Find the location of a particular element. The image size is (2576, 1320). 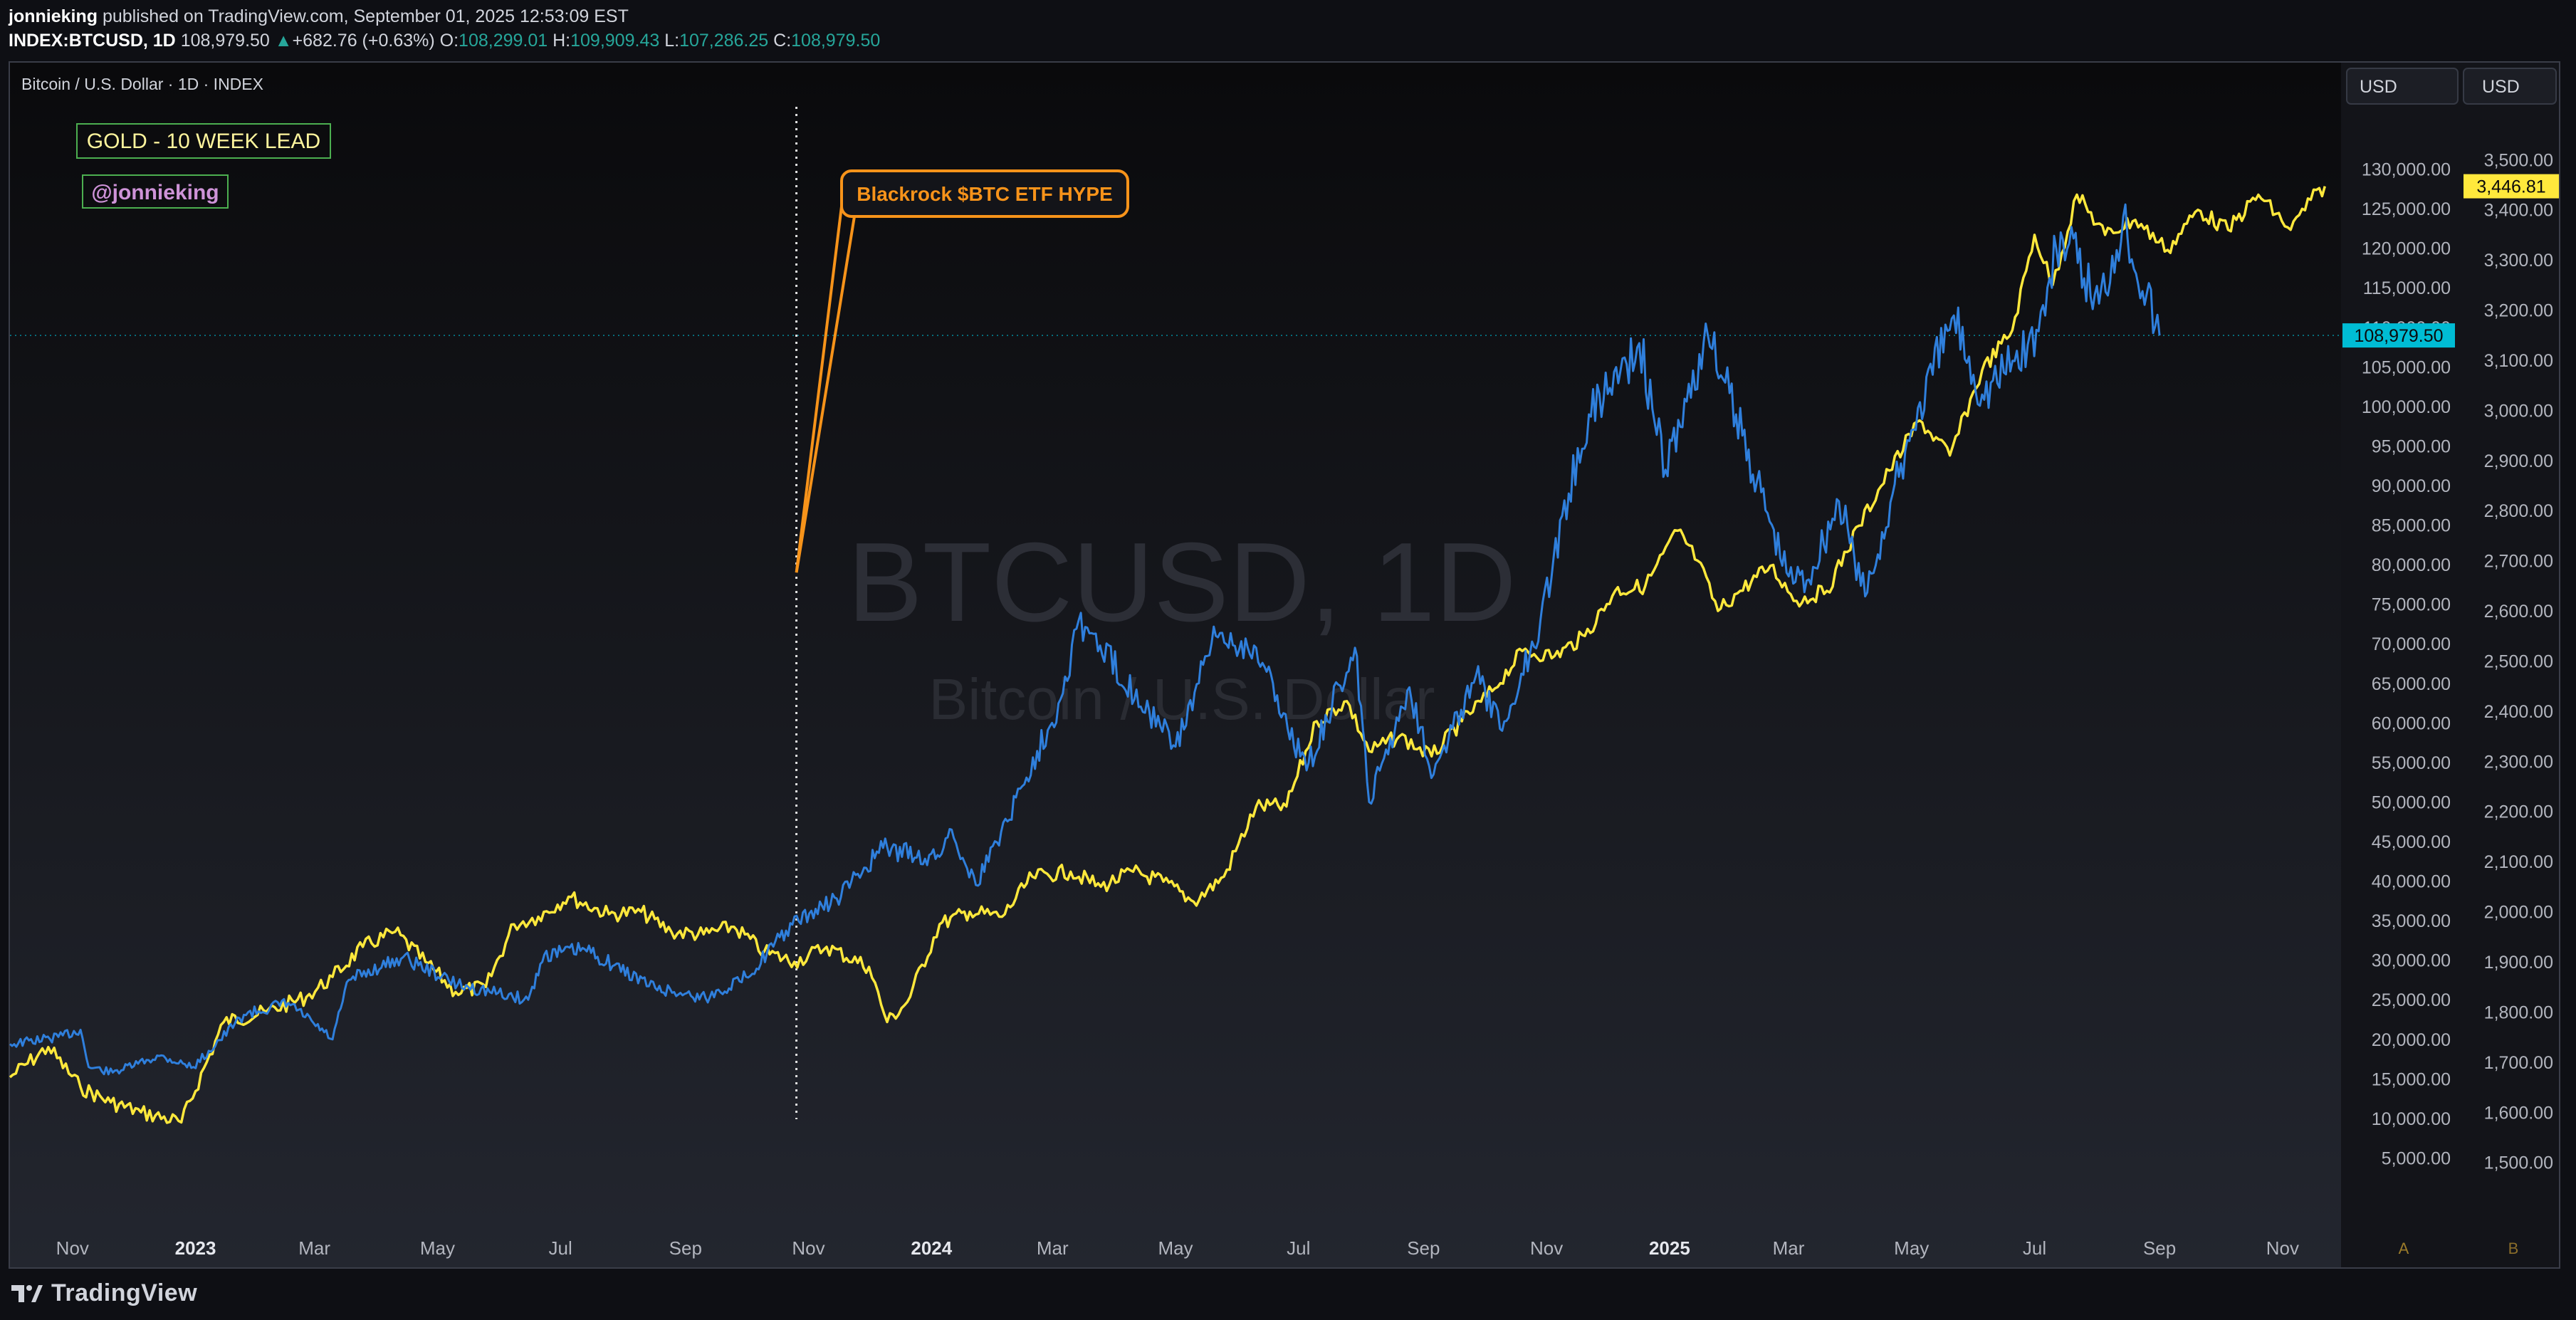

y-left-tick-label: 125,000.00 is located at coordinates (2406, 209).